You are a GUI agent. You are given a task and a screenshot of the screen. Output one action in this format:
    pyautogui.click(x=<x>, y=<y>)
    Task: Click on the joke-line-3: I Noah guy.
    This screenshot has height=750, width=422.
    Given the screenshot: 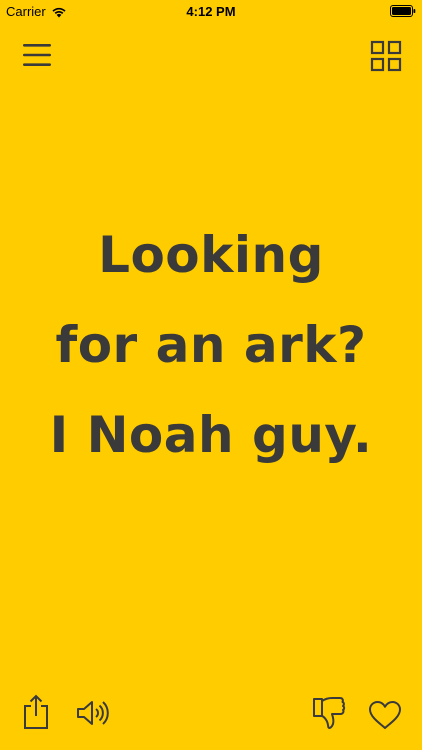 What is the action you would take?
    pyautogui.click(x=211, y=435)
    